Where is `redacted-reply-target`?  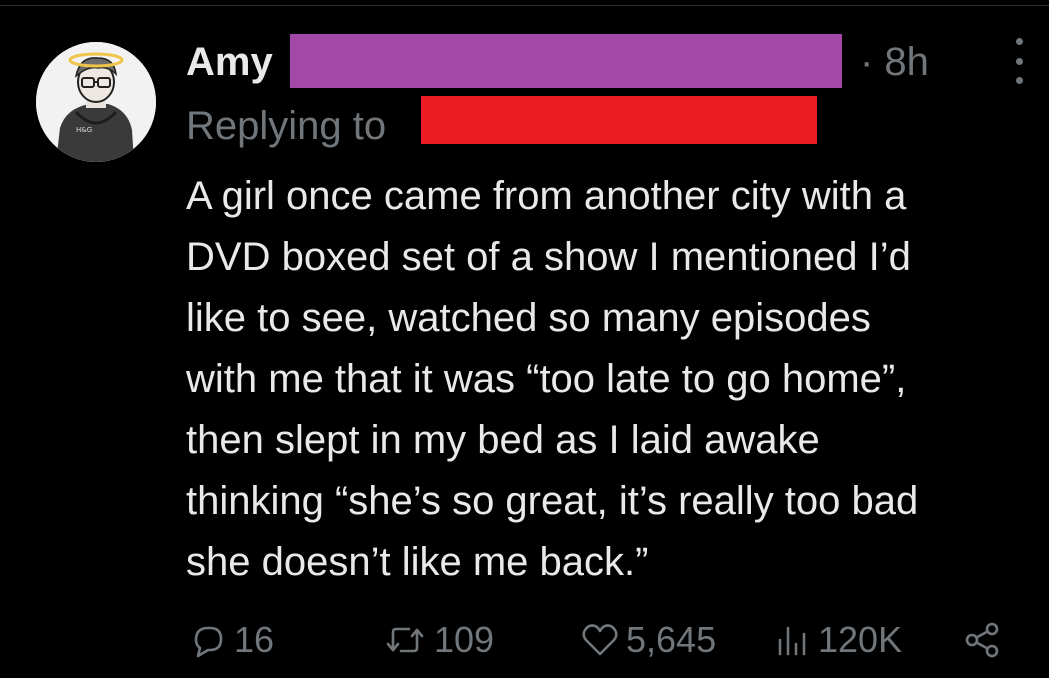 redacted-reply-target is located at coordinates (619, 120).